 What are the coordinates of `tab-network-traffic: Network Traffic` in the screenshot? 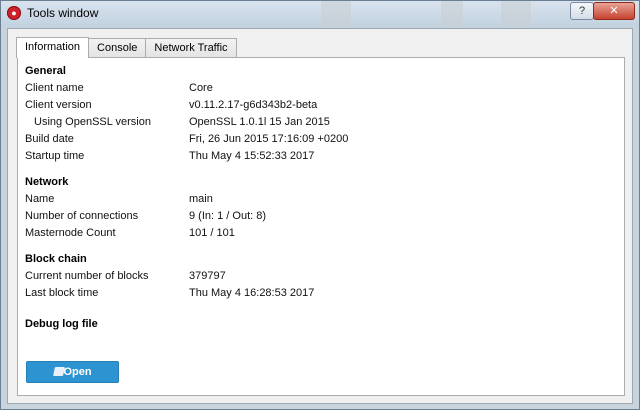 It's located at (191, 48).